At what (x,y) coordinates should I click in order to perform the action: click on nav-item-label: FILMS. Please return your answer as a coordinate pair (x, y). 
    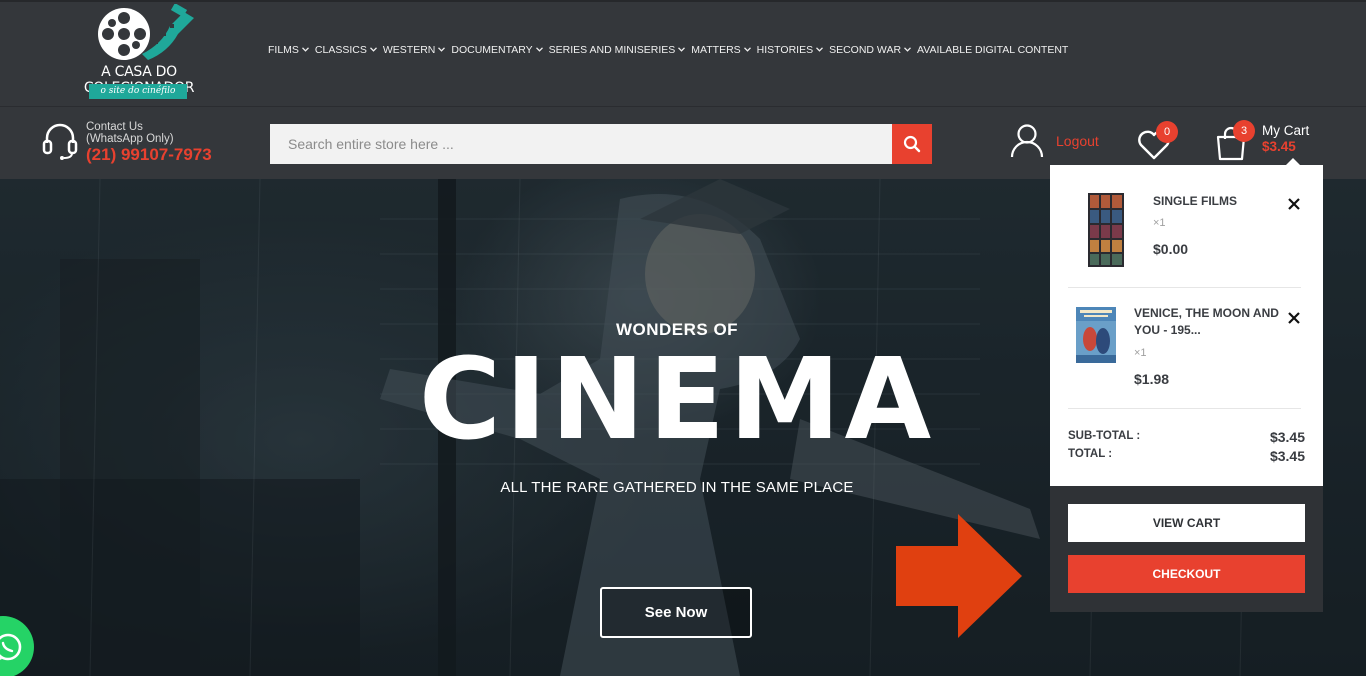
    Looking at the image, I should click on (283, 50).